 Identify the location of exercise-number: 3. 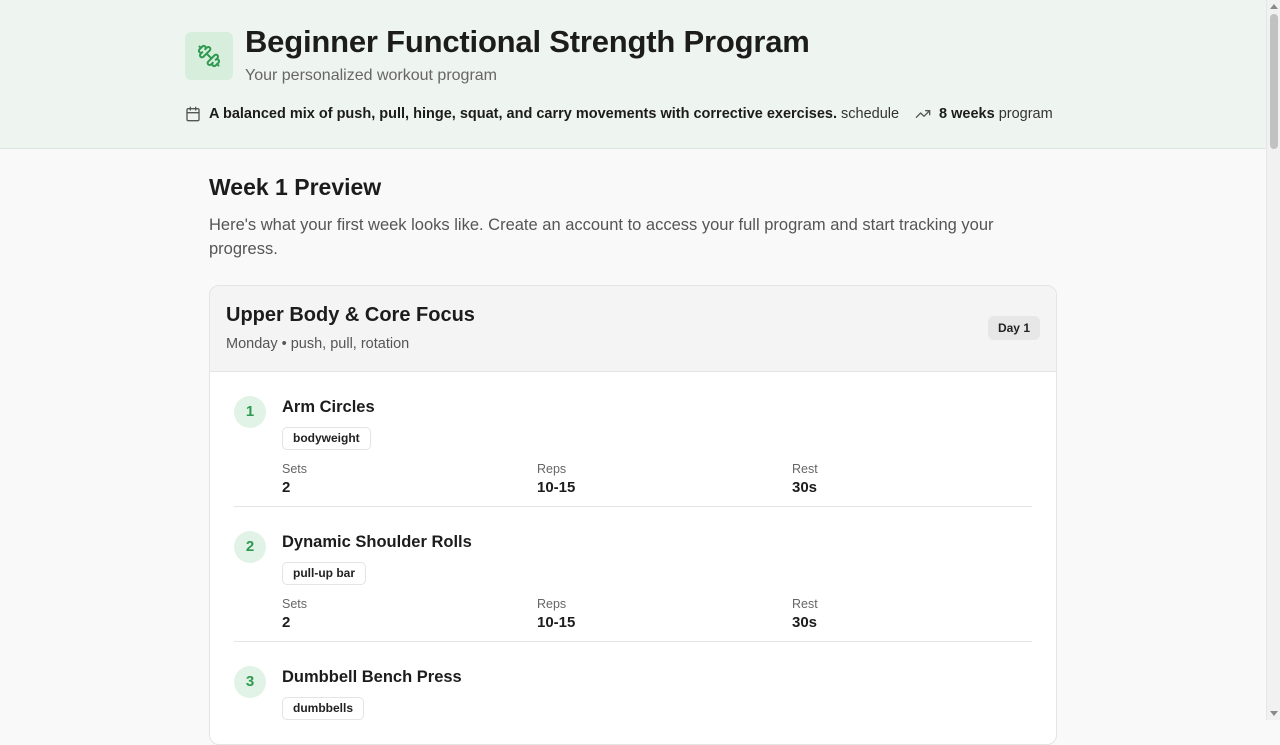
(250, 682).